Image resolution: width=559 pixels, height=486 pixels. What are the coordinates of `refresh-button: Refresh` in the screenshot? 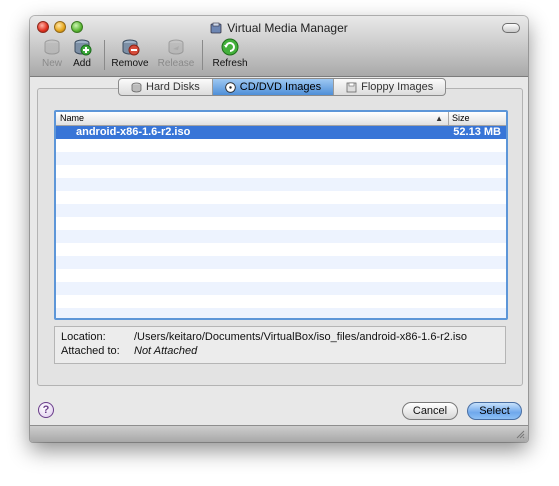 It's located at (230, 53).